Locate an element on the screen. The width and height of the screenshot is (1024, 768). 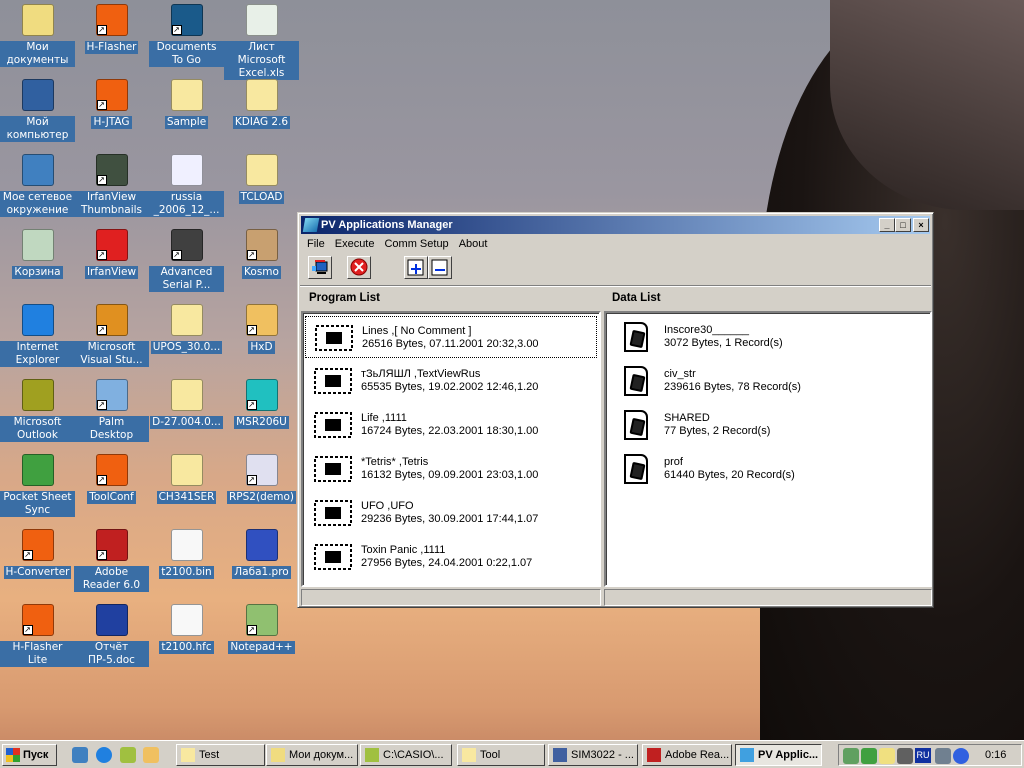
taskbar-button: Tool is located at coordinates (501, 755).